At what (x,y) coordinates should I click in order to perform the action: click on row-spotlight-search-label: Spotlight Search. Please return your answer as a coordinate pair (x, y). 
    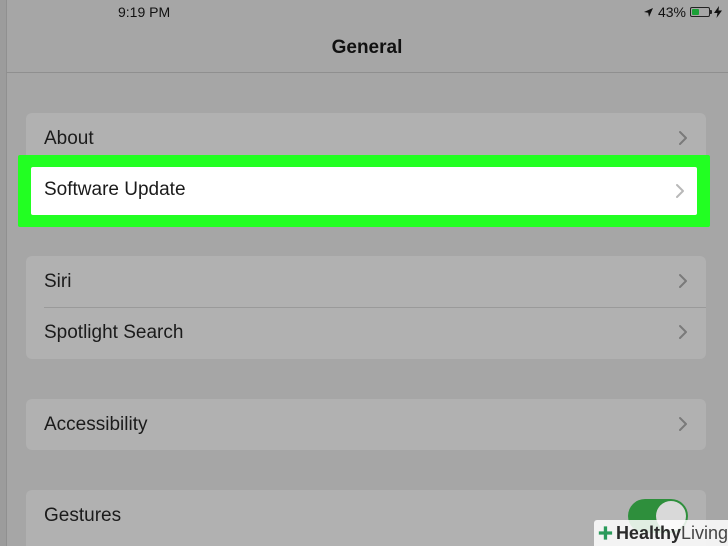
    Looking at the image, I should click on (114, 332).